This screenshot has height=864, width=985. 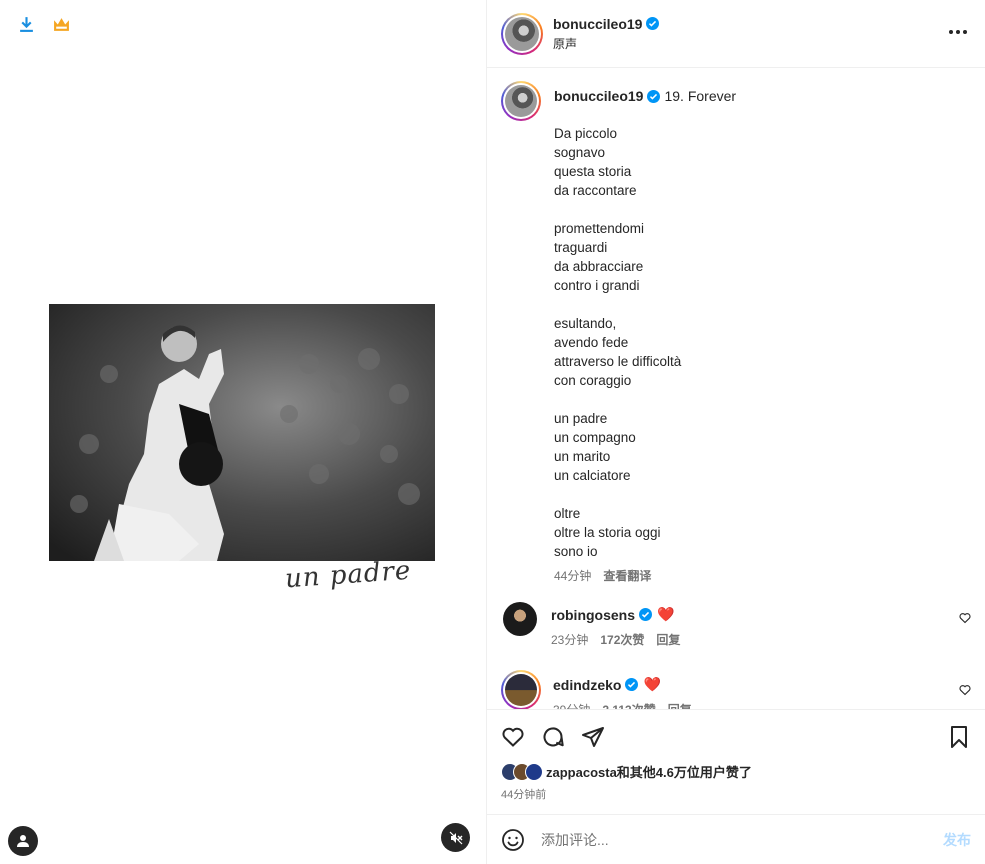 I want to click on caption-username: bonuccileo19, so click(x=607, y=96).